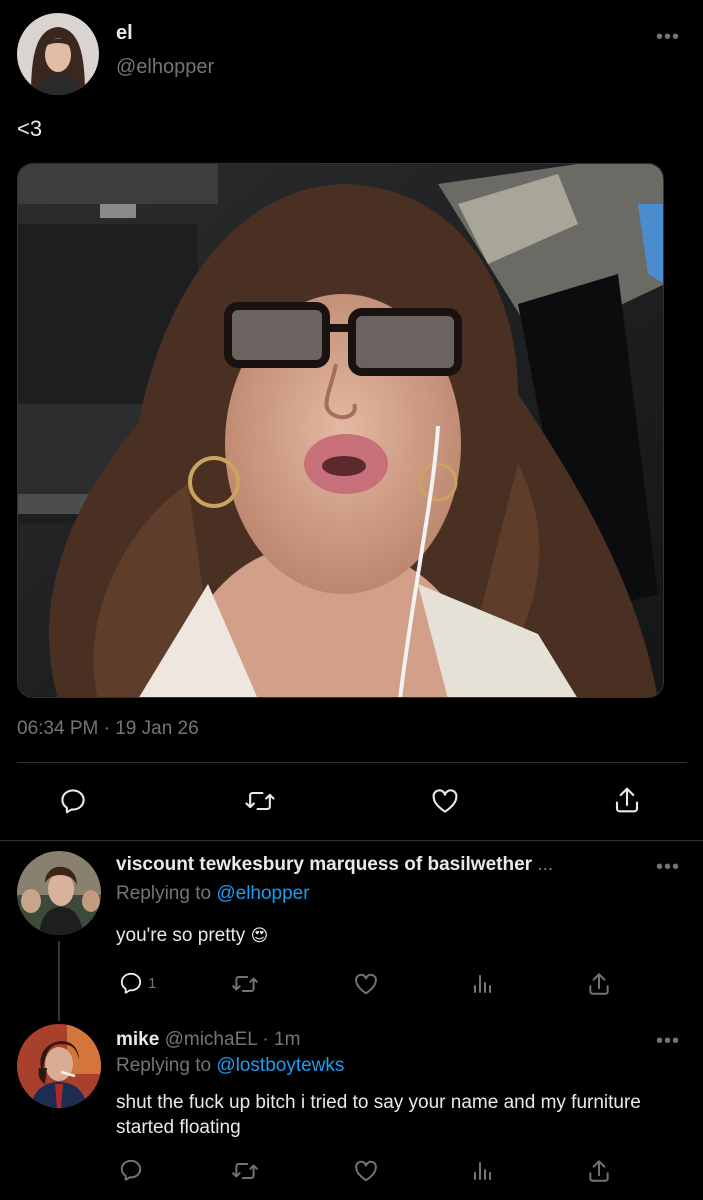 Image resolution: width=703 pixels, height=1200 pixels. I want to click on reply-count: 1, so click(152, 983).